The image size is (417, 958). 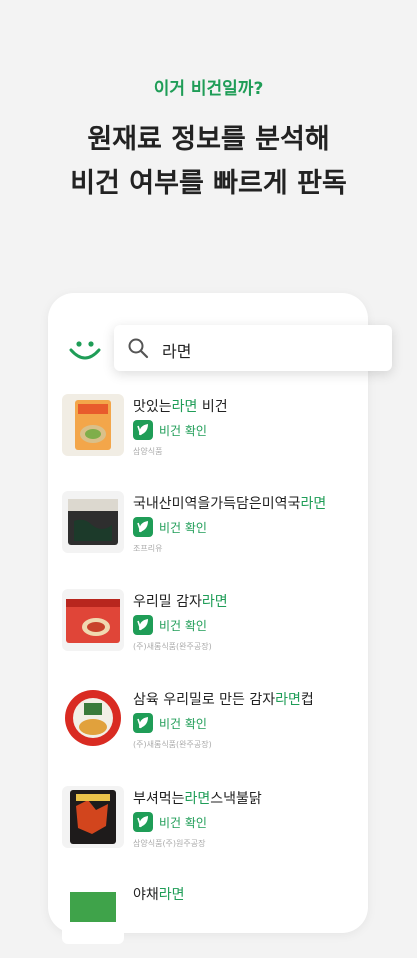 What do you see at coordinates (253, 348) in the screenshot?
I see `search-bar: 라면` at bounding box center [253, 348].